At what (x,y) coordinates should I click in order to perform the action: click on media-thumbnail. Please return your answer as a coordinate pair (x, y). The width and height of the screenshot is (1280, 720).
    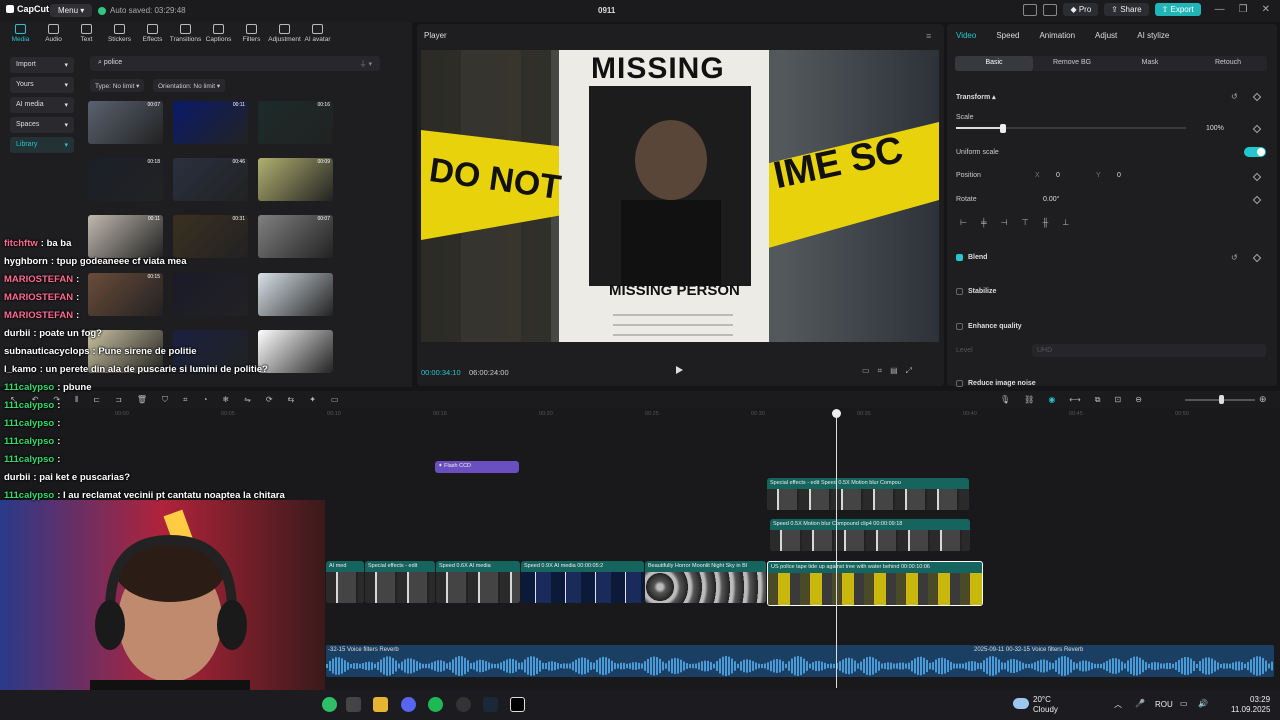
    Looking at the image, I should click on (295, 351).